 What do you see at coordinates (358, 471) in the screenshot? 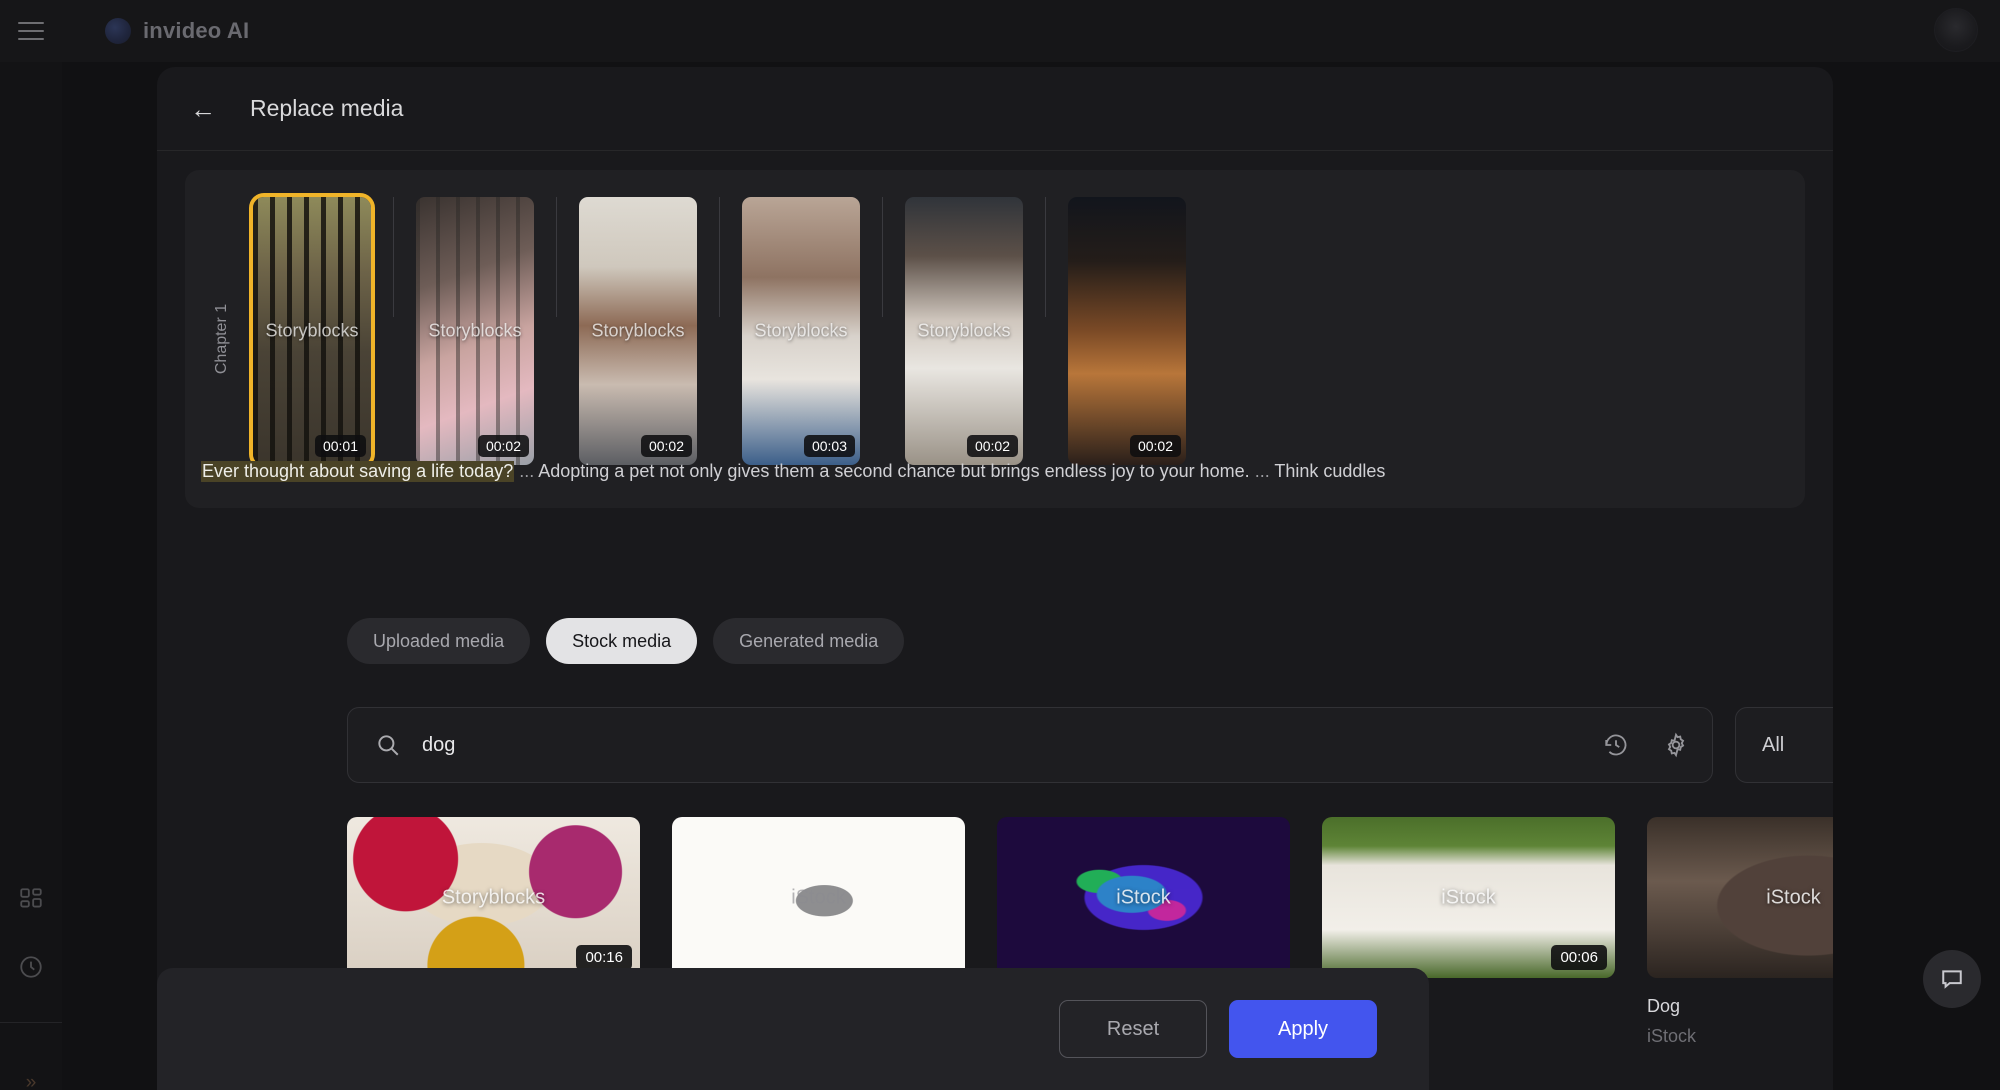
I see `caption-highlighted: Ever thought about saving a life today?` at bounding box center [358, 471].